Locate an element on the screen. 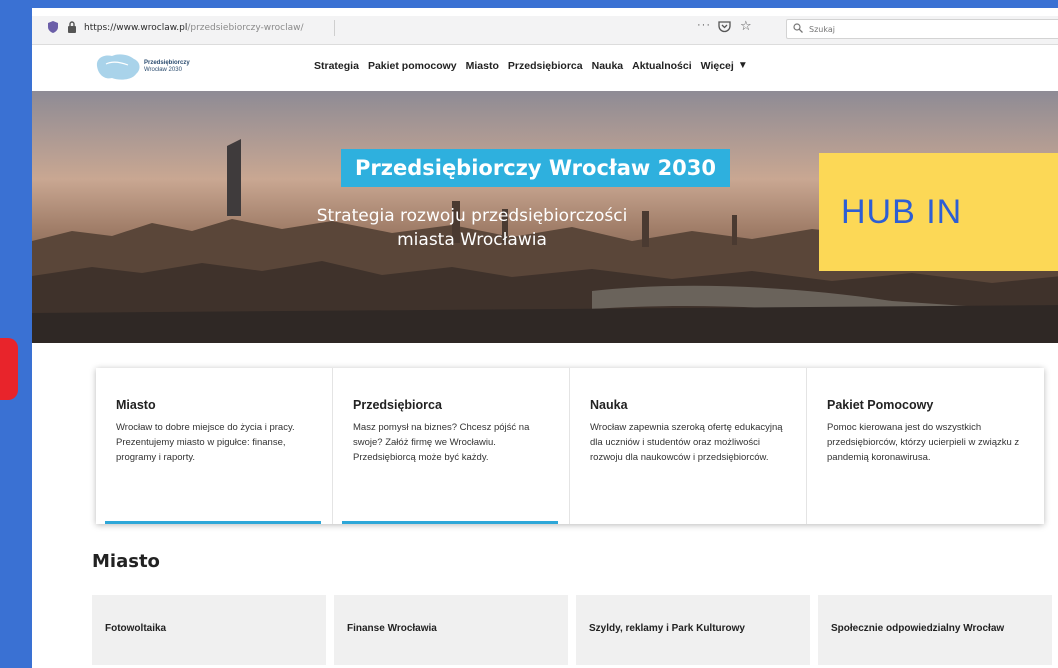  nav-nauka: Nauka is located at coordinates (608, 66).